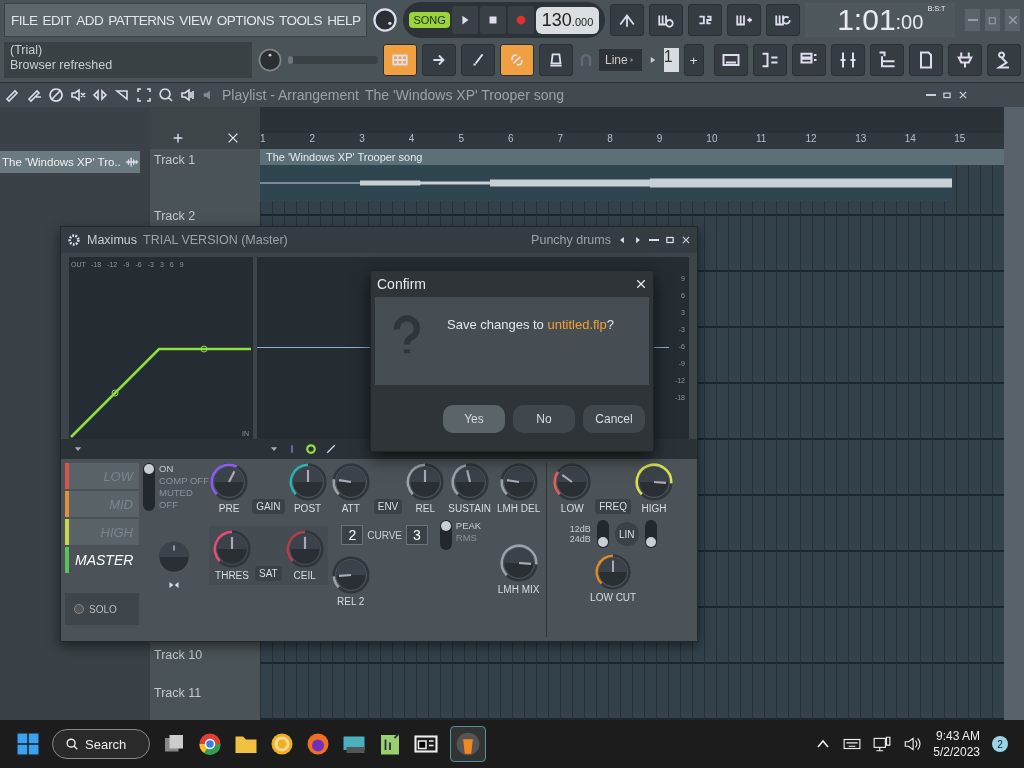 The height and width of the screenshot is (768, 1024). Describe the element at coordinates (632, 157) in the screenshot. I see `audio-clip: The 'Windows XP' Trooper song` at that location.